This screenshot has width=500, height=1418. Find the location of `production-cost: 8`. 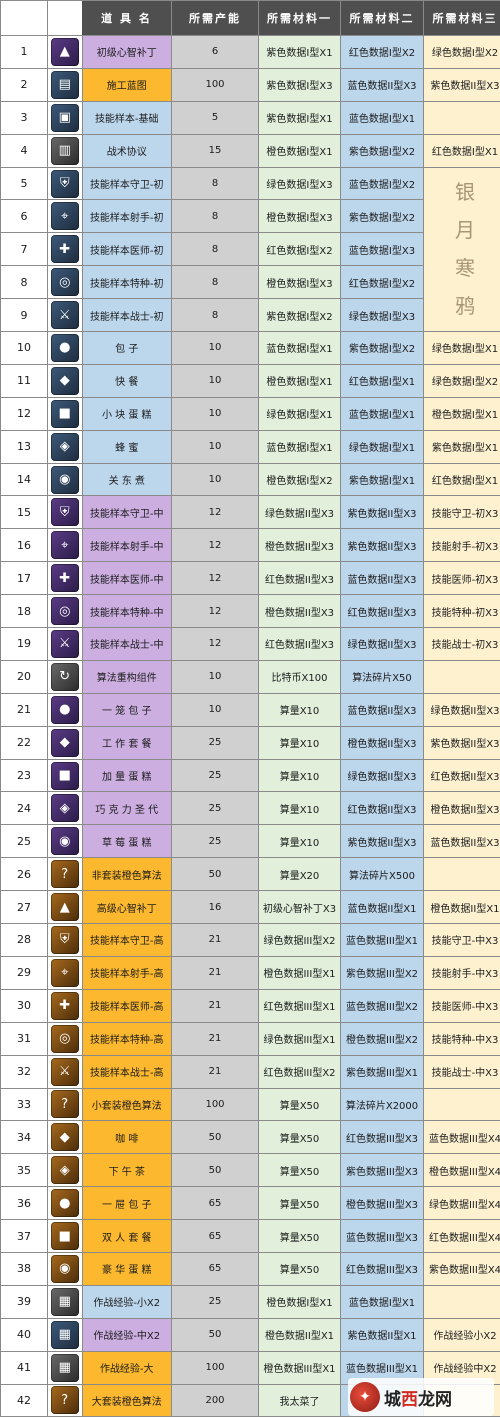

production-cost: 8 is located at coordinates (215, 216).